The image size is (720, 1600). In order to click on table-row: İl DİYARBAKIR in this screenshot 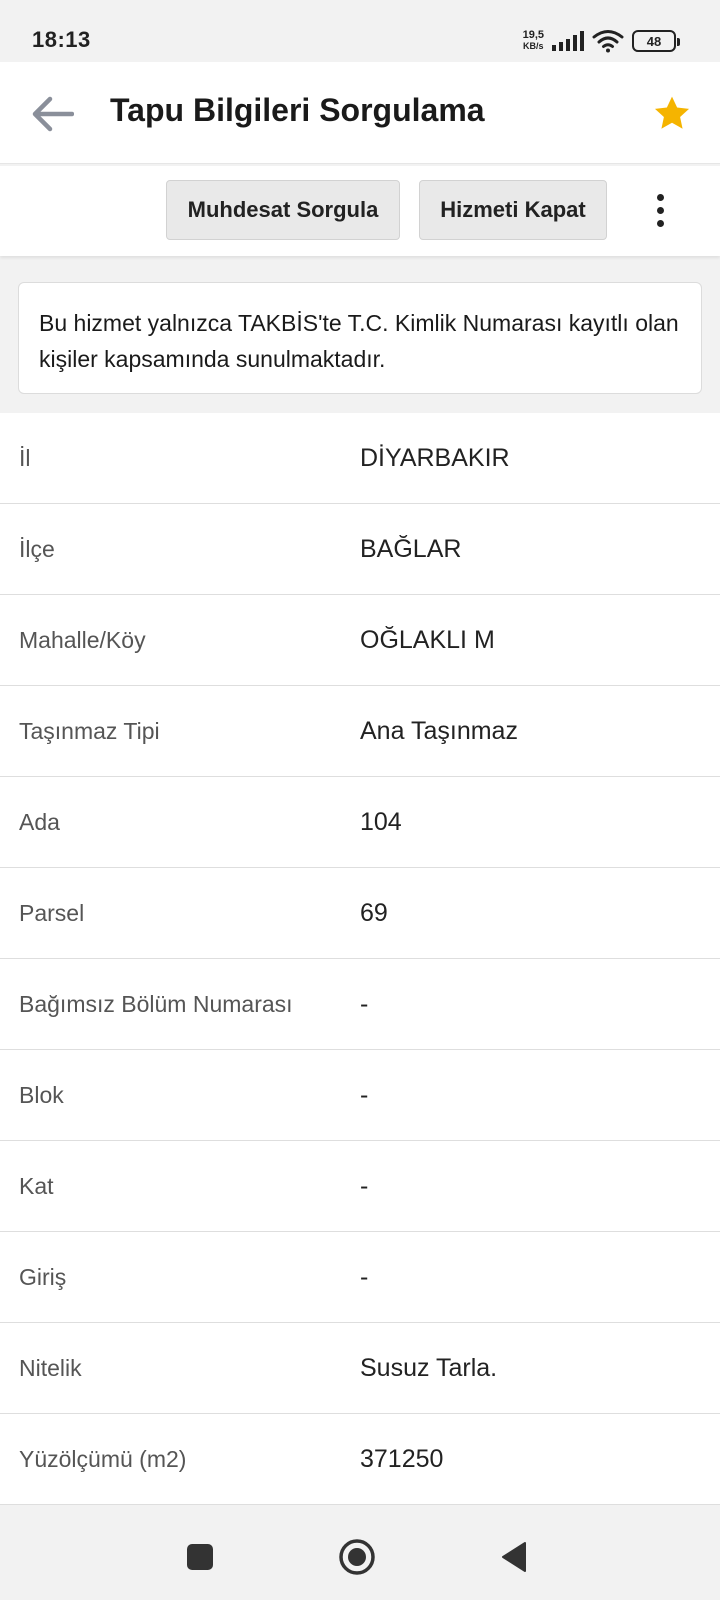, I will do `click(360, 458)`.